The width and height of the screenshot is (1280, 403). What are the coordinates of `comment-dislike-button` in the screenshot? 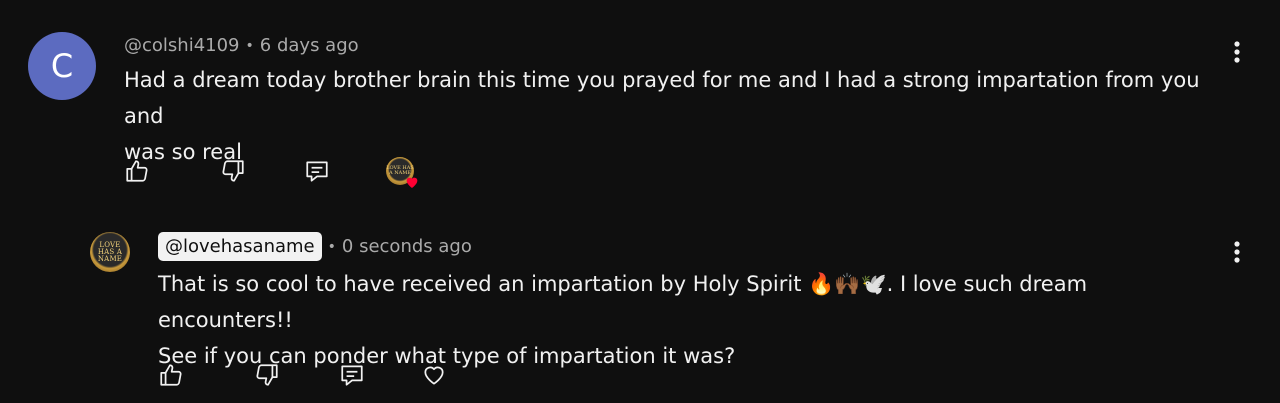 It's located at (233, 171).